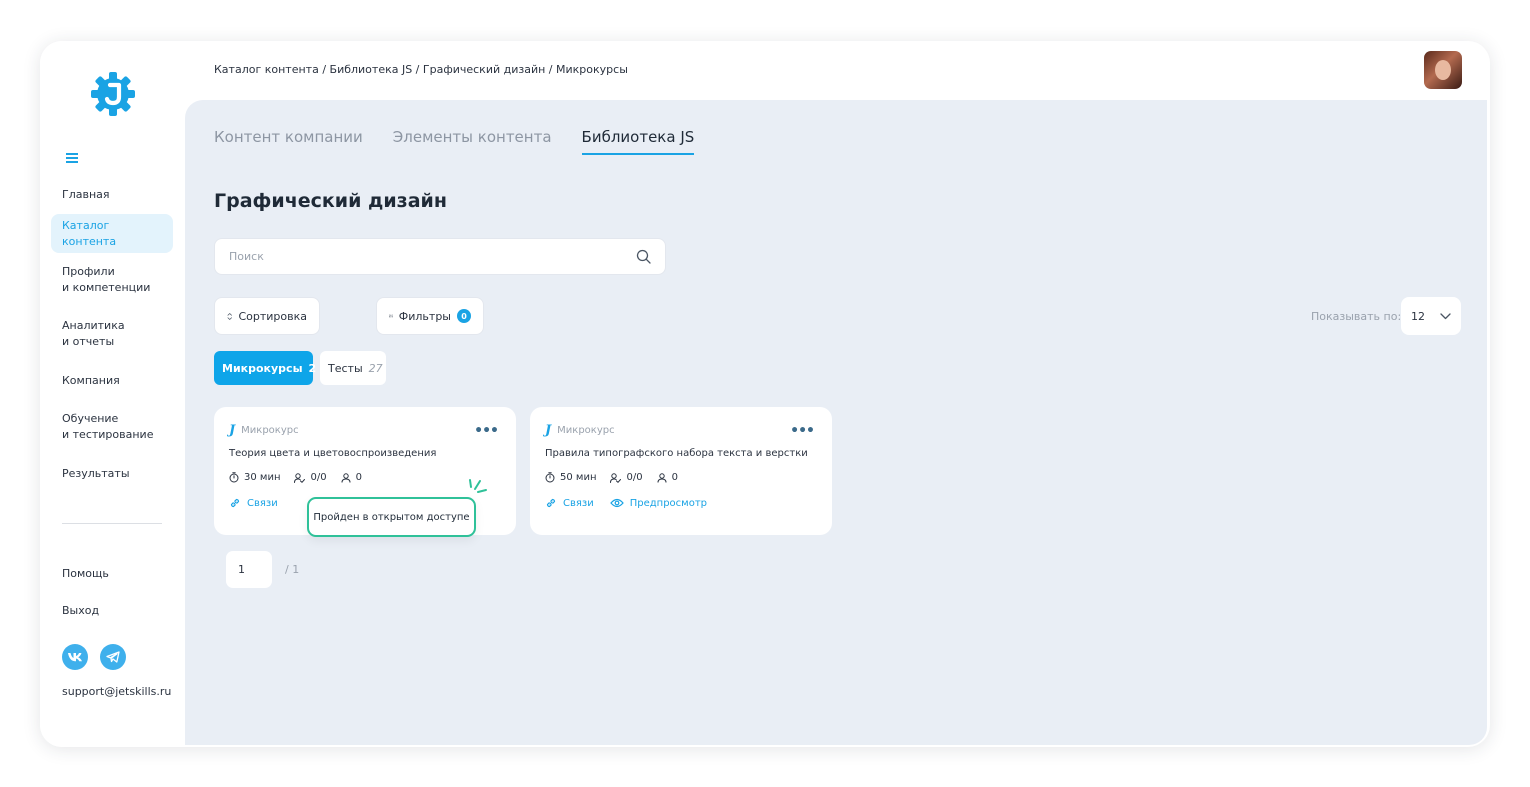  What do you see at coordinates (1445, 315) in the screenshot?
I see `chevron-down-icon` at bounding box center [1445, 315].